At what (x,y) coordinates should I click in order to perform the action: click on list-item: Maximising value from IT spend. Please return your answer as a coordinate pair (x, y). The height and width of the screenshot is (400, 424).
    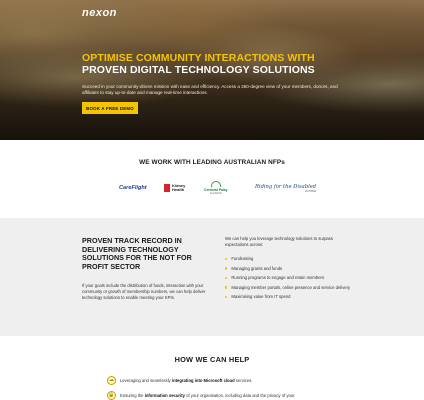
    Looking at the image, I should click on (290, 296).